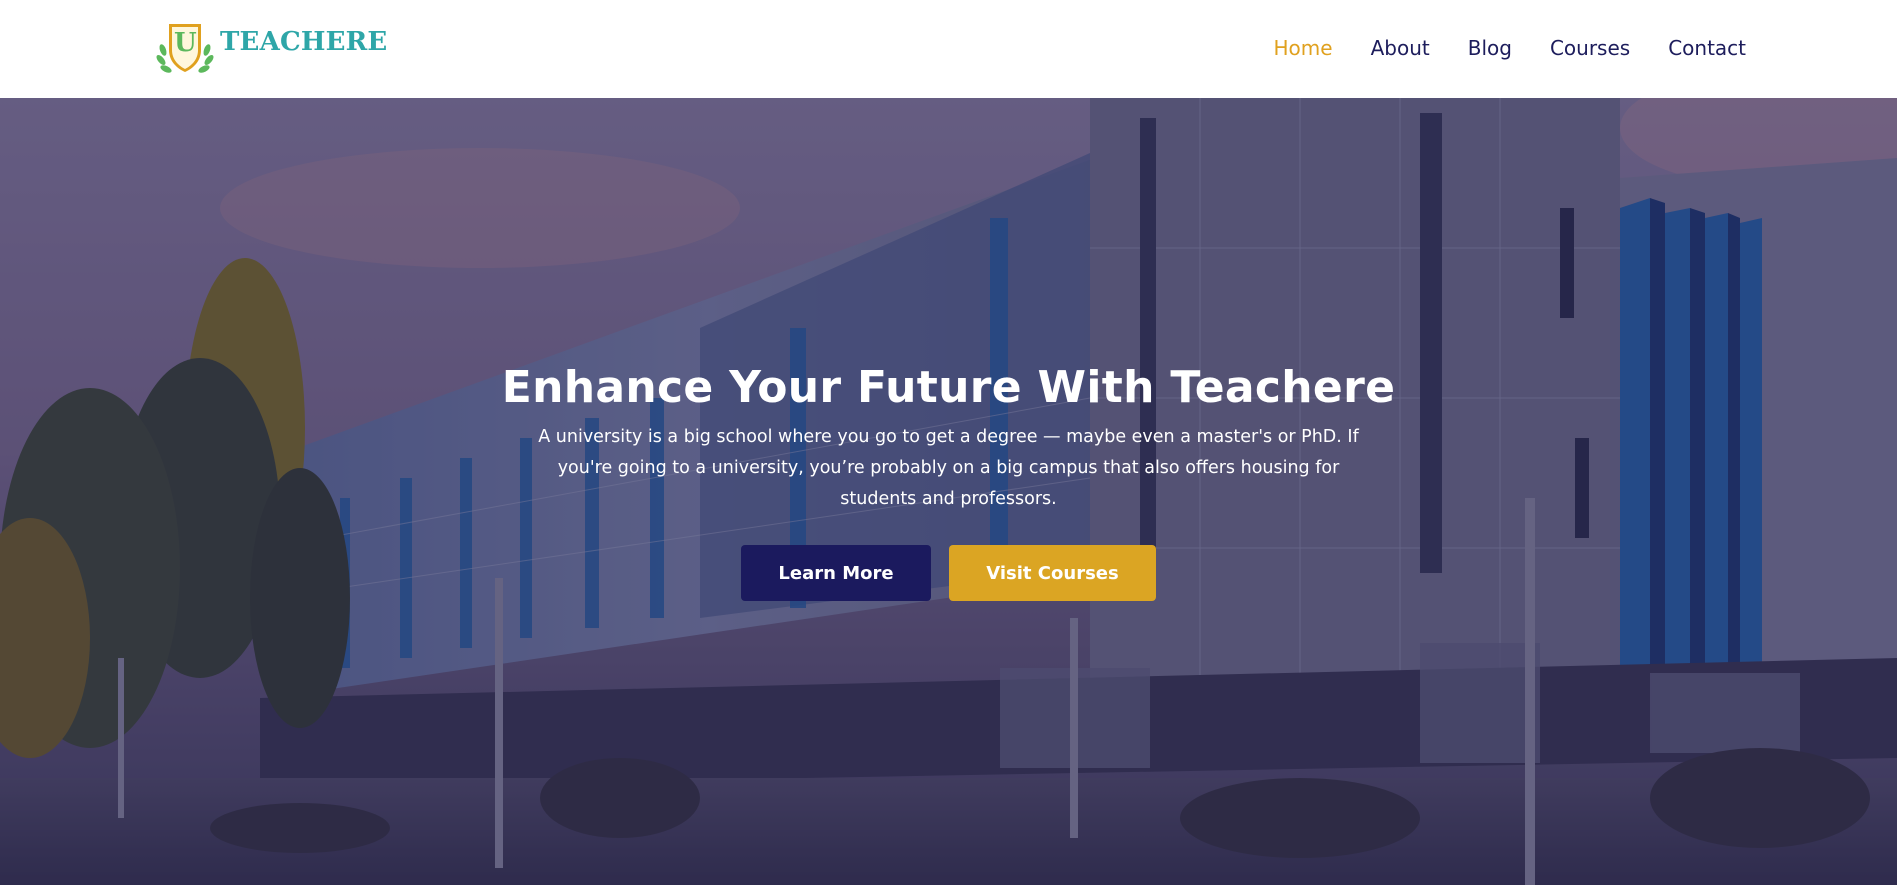 The height and width of the screenshot is (885, 1897). Describe the element at coordinates (836, 573) in the screenshot. I see `learn-more-button: Learn More` at that location.